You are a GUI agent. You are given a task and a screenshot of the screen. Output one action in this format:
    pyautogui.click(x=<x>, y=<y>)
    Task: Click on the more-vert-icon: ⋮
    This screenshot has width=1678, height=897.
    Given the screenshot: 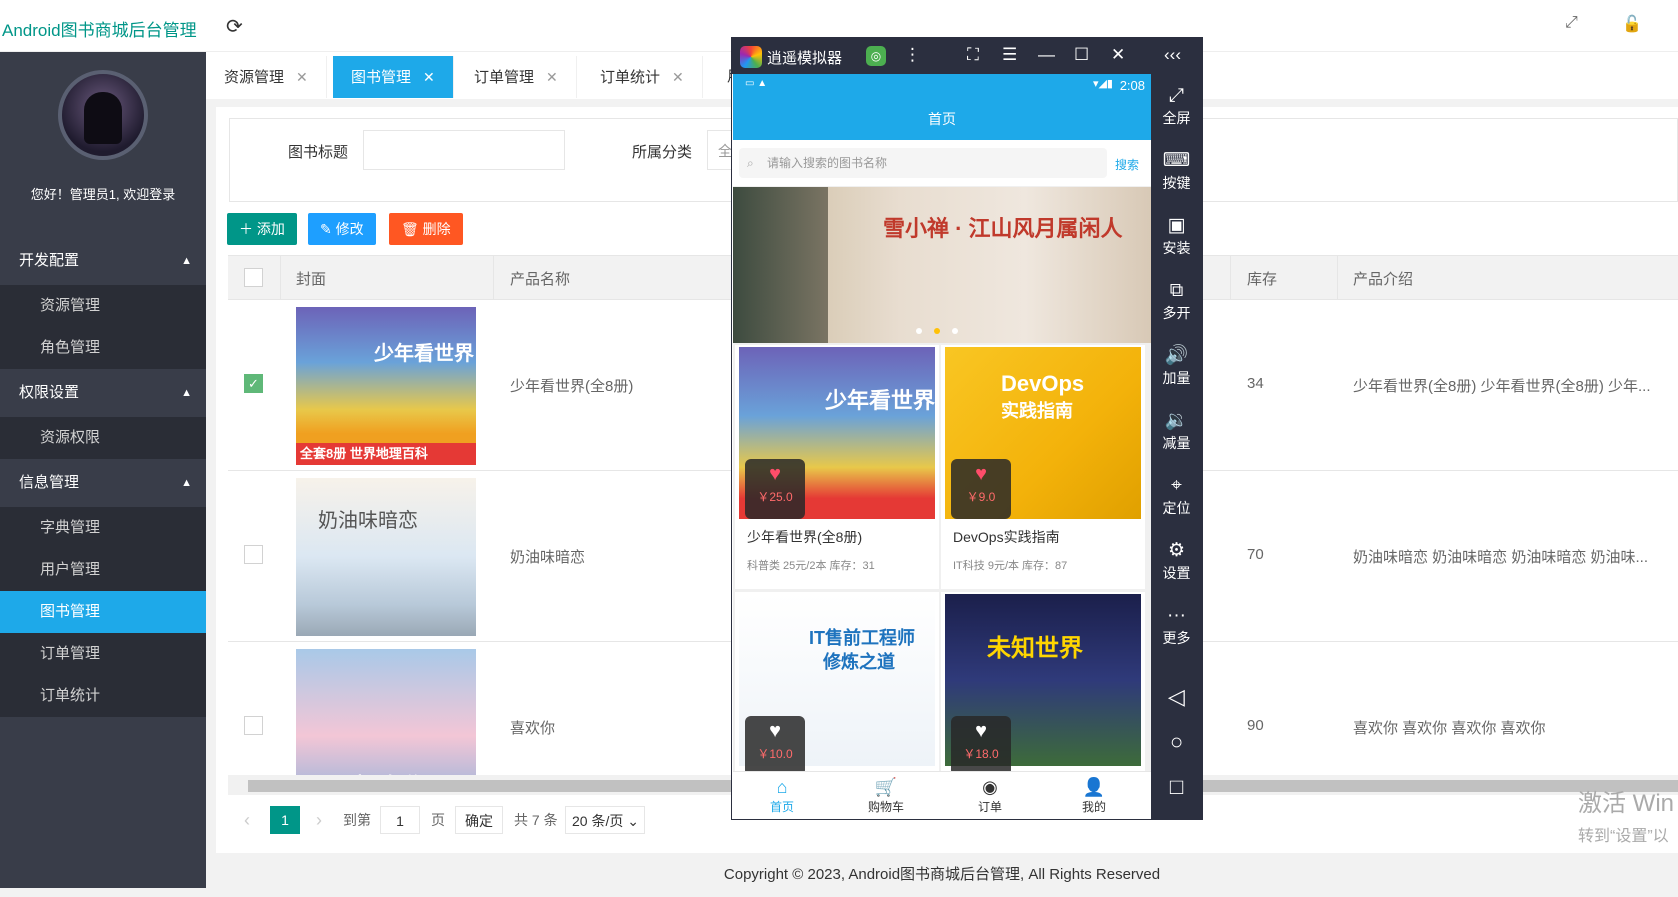 What is the action you would take?
    pyautogui.click(x=912, y=55)
    